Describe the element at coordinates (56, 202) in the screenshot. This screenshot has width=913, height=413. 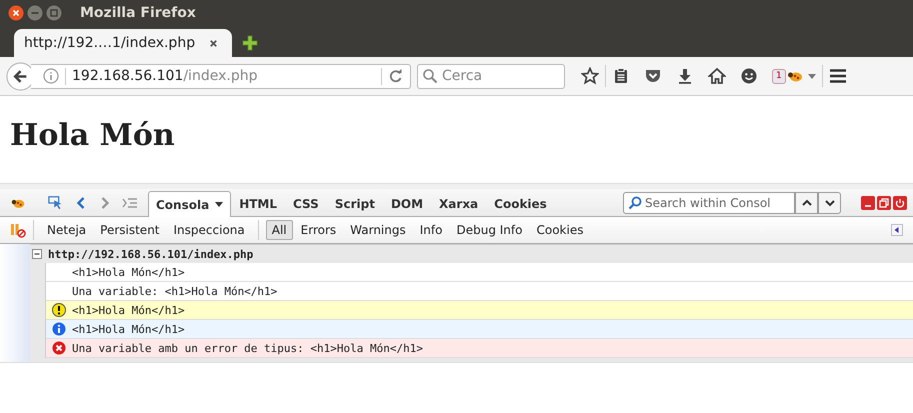
I see `inspect-pointer-icon` at that location.